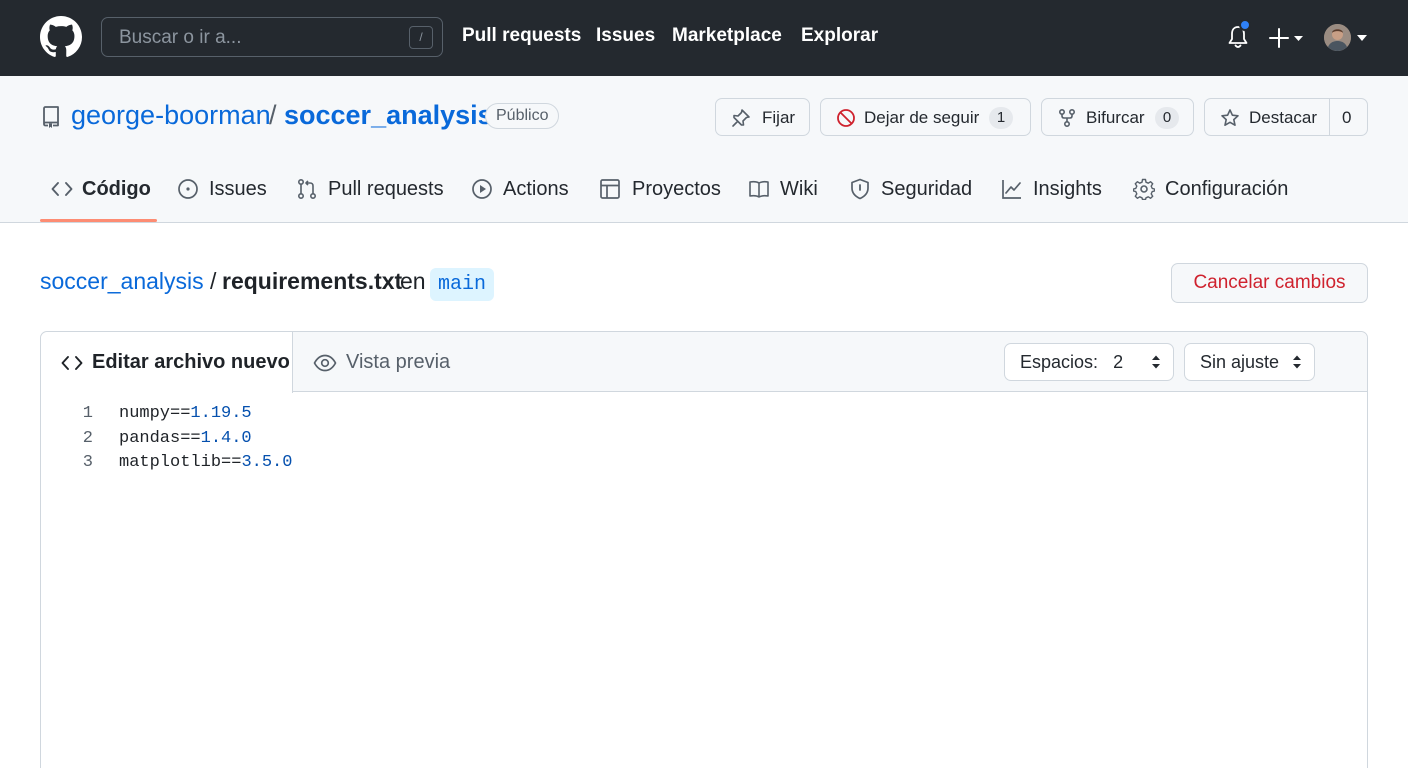 The image size is (1408, 768). I want to click on tab-pull-requests: Pull requests, so click(370, 191).